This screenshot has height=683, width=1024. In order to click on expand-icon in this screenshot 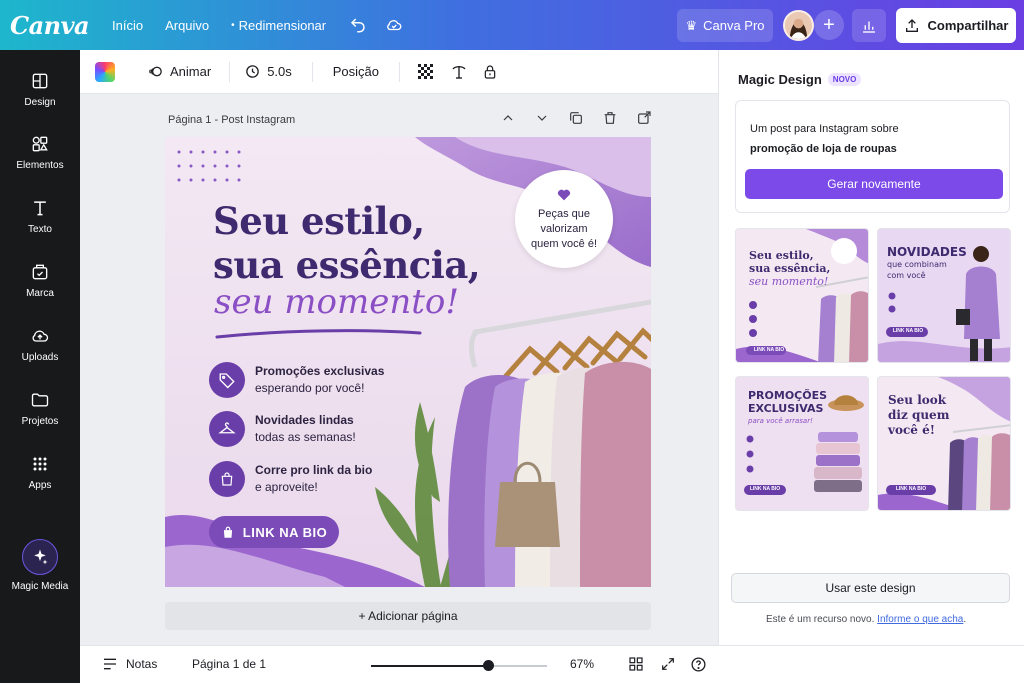, I will do `click(668, 664)`.